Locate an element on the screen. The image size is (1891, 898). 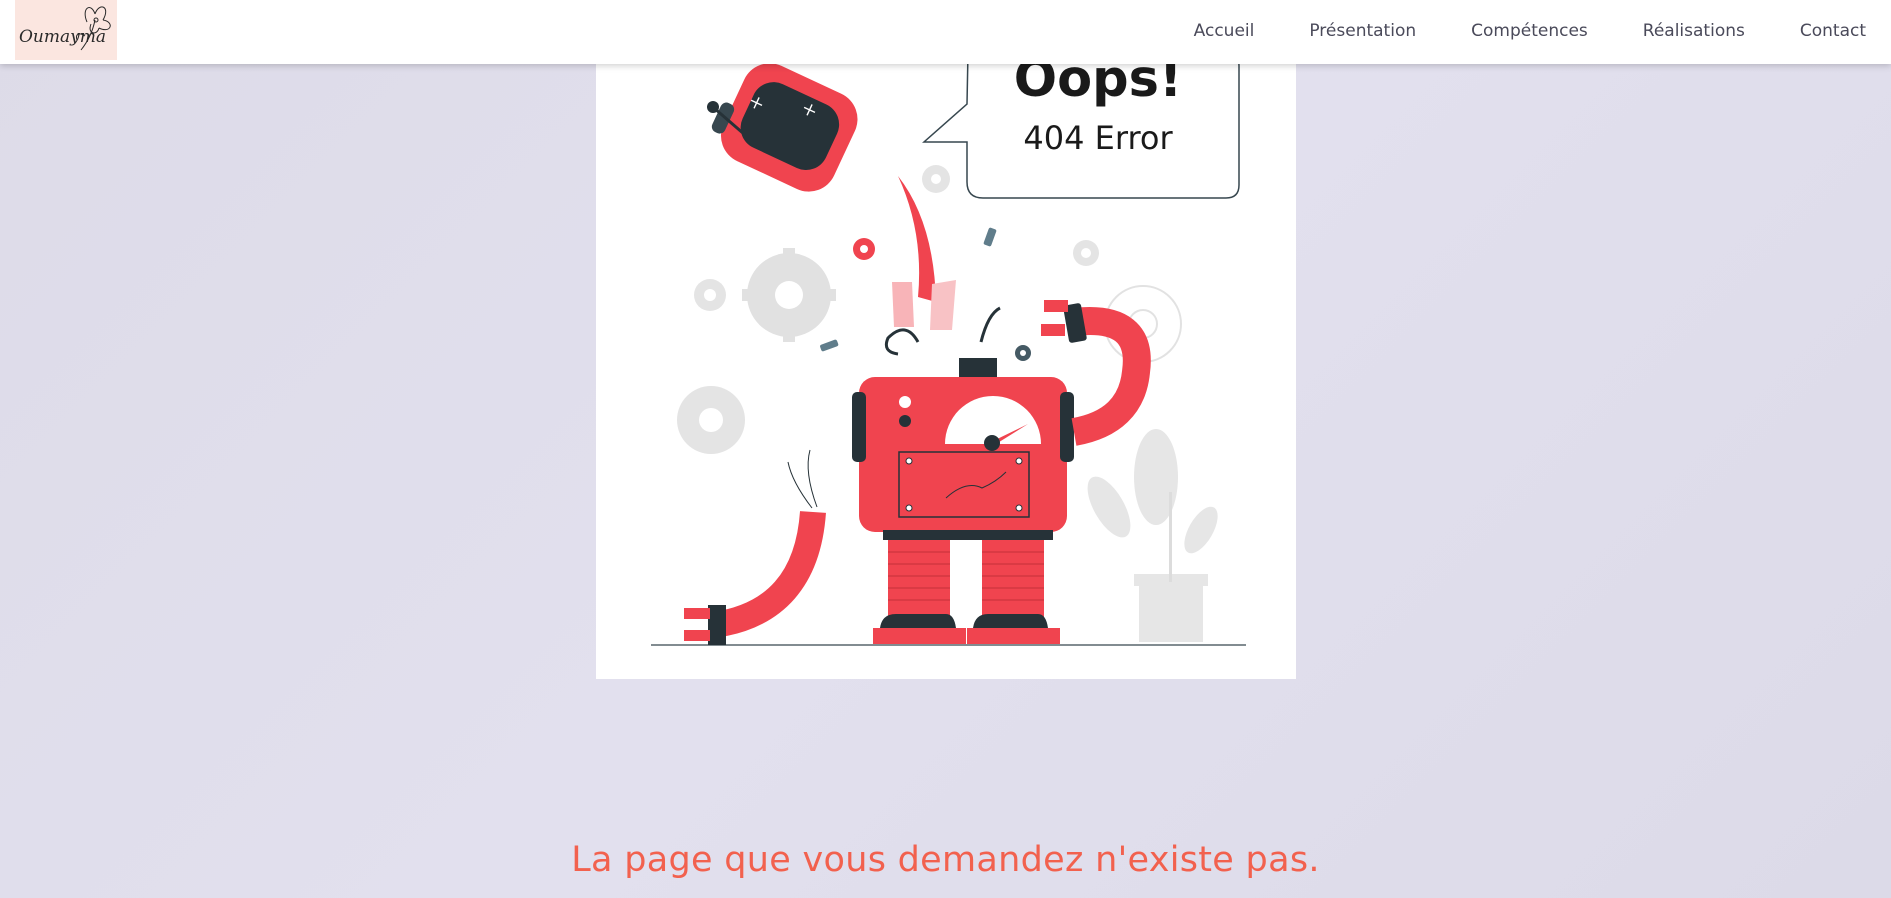
error-code-text: 404 Error is located at coordinates (1098, 138).